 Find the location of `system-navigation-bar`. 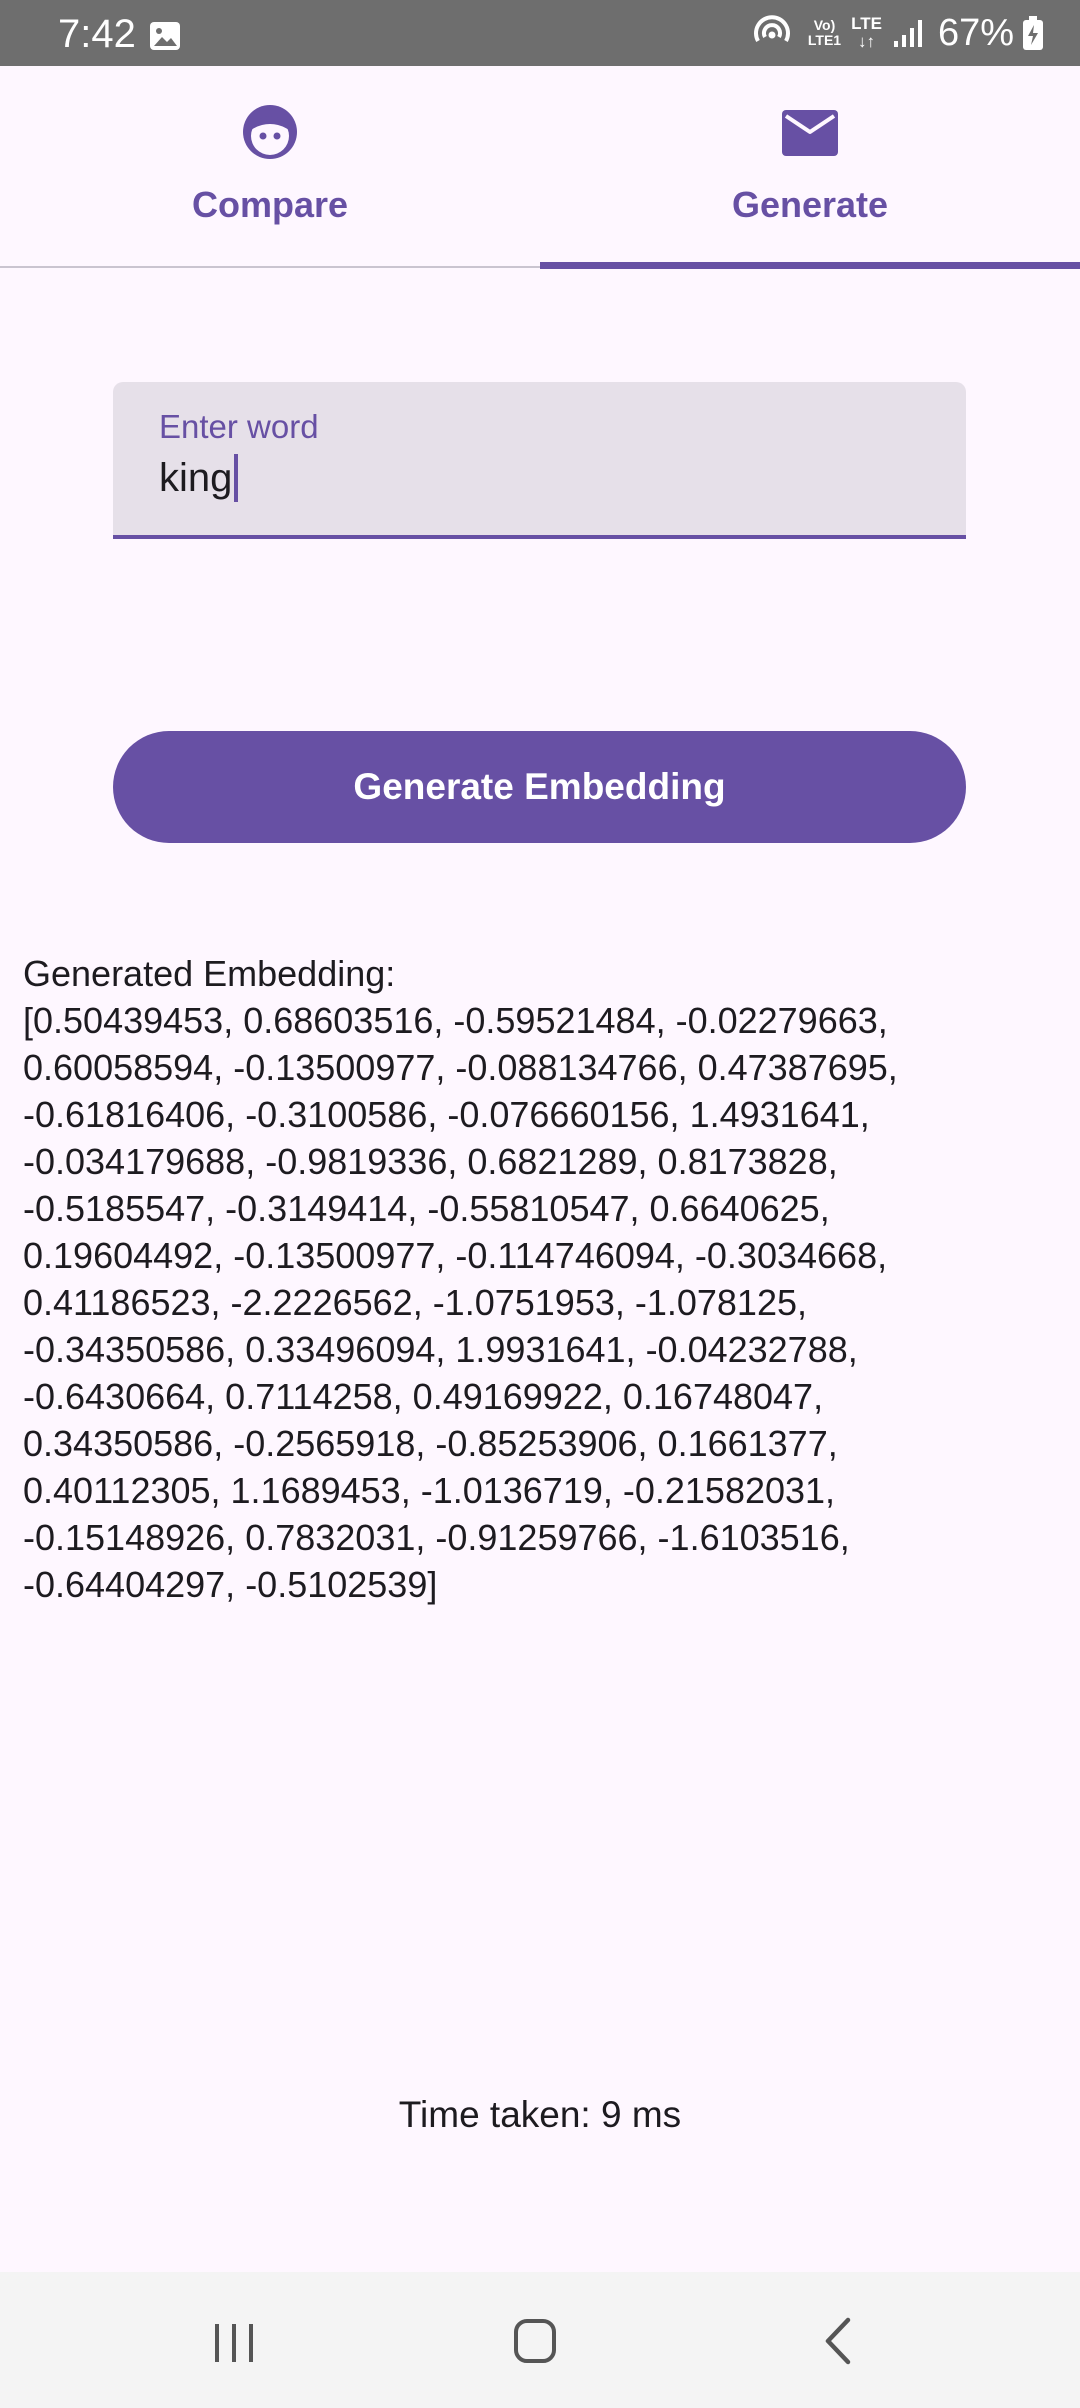

system-navigation-bar is located at coordinates (540, 2340).